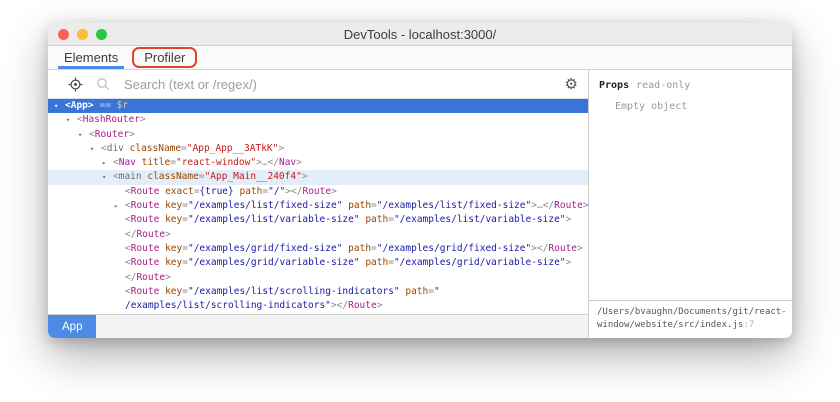 This screenshot has height=402, width=840. Describe the element at coordinates (318, 149) in the screenshot. I see `tree-row: ▾ < div className = "App_App__3ATkK" >` at that location.